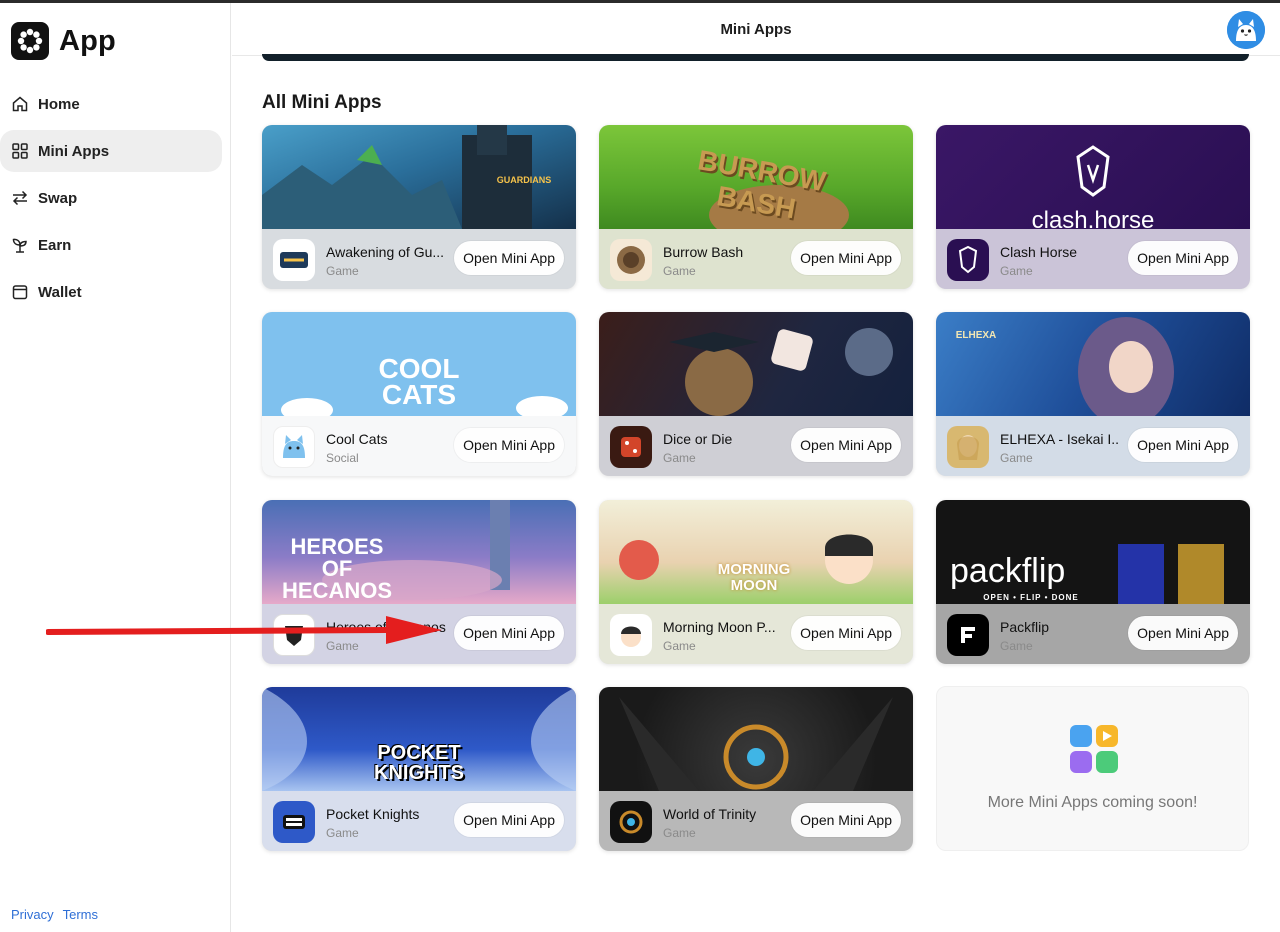 The height and width of the screenshot is (932, 1280). I want to click on avatar, so click(1246, 30).